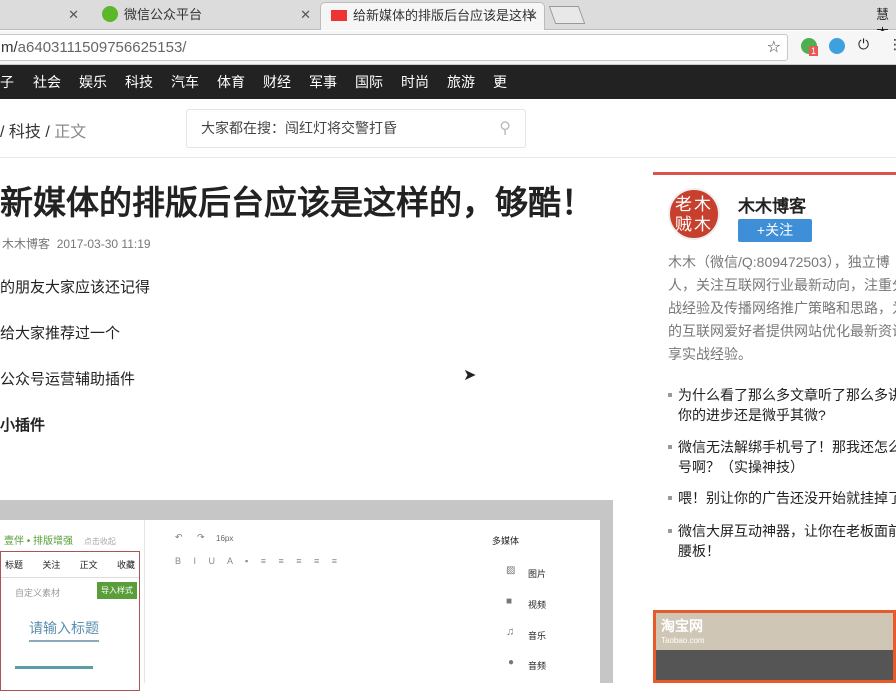 This screenshot has width=896, height=691. Describe the element at coordinates (774, 47) in the screenshot. I see `star-icon: ☆` at that location.